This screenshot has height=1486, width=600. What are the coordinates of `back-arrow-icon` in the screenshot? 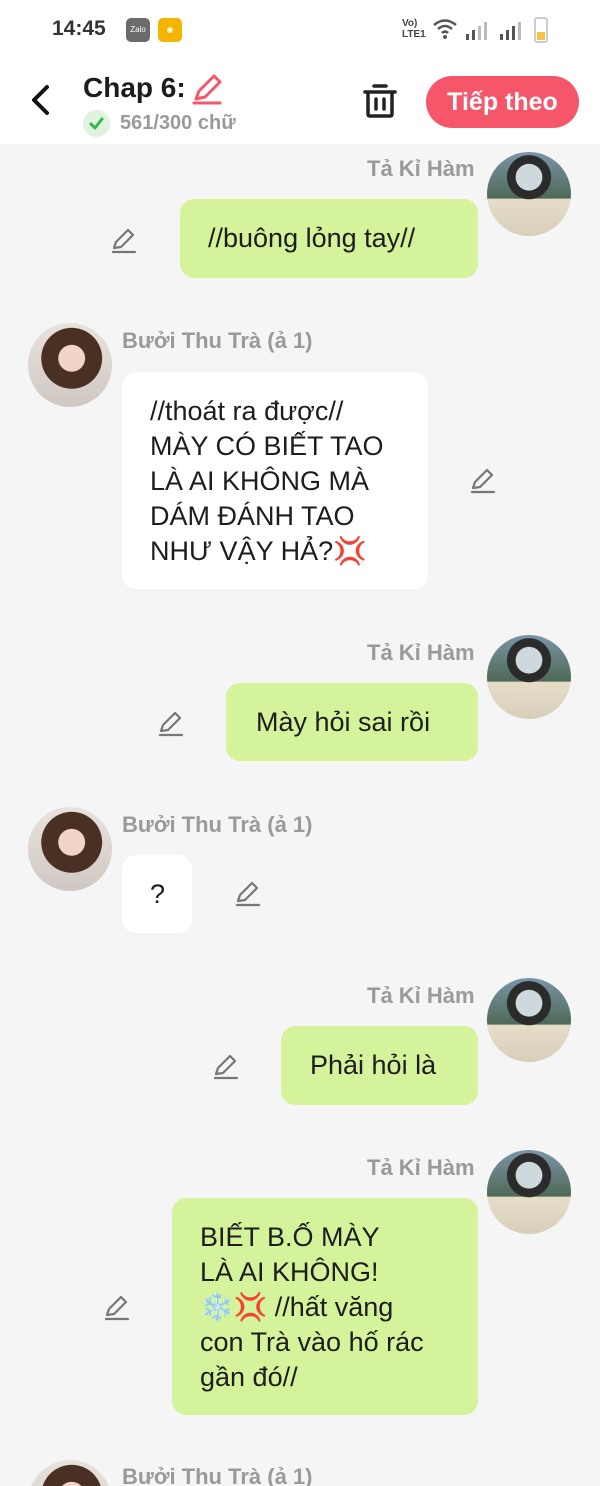 It's located at (41, 100).